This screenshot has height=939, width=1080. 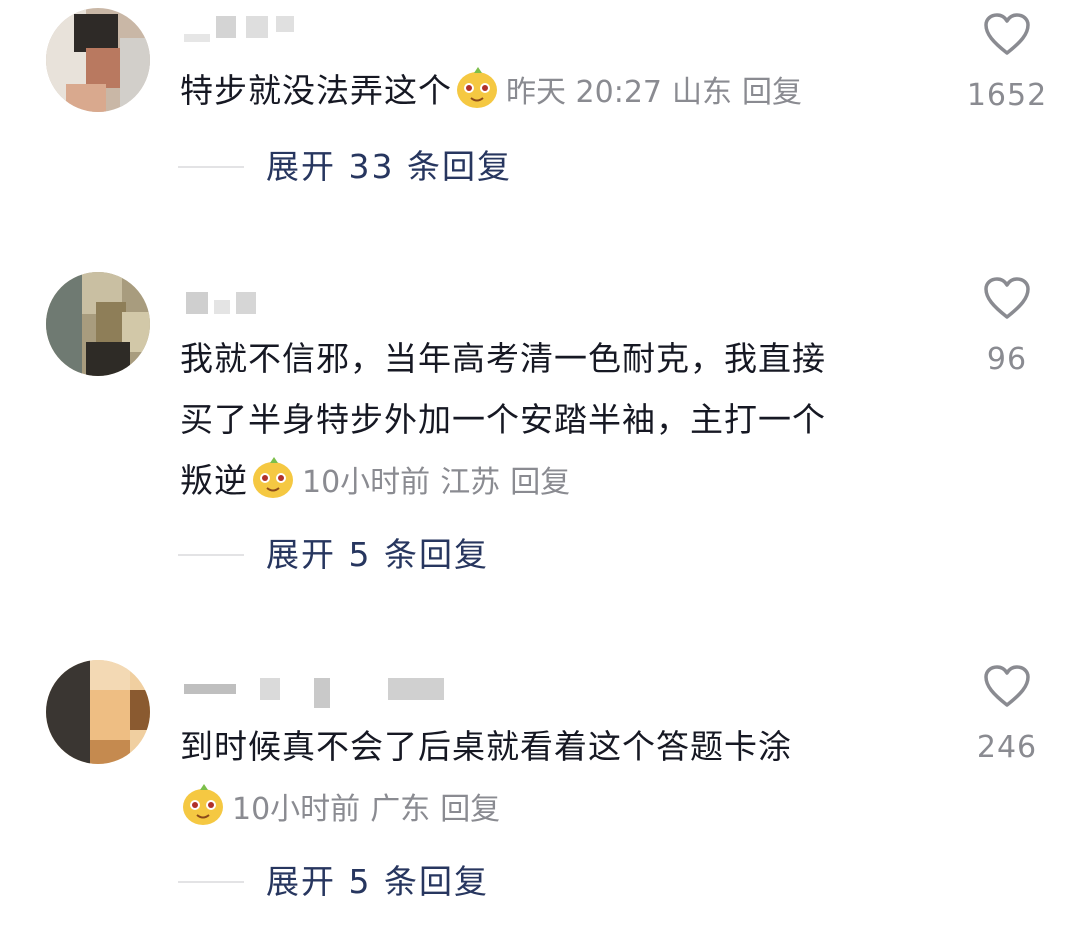 I want to click on comment-text: 特步就没法弄这个 昨天 20:27 山东 回复, so click(x=560, y=94).